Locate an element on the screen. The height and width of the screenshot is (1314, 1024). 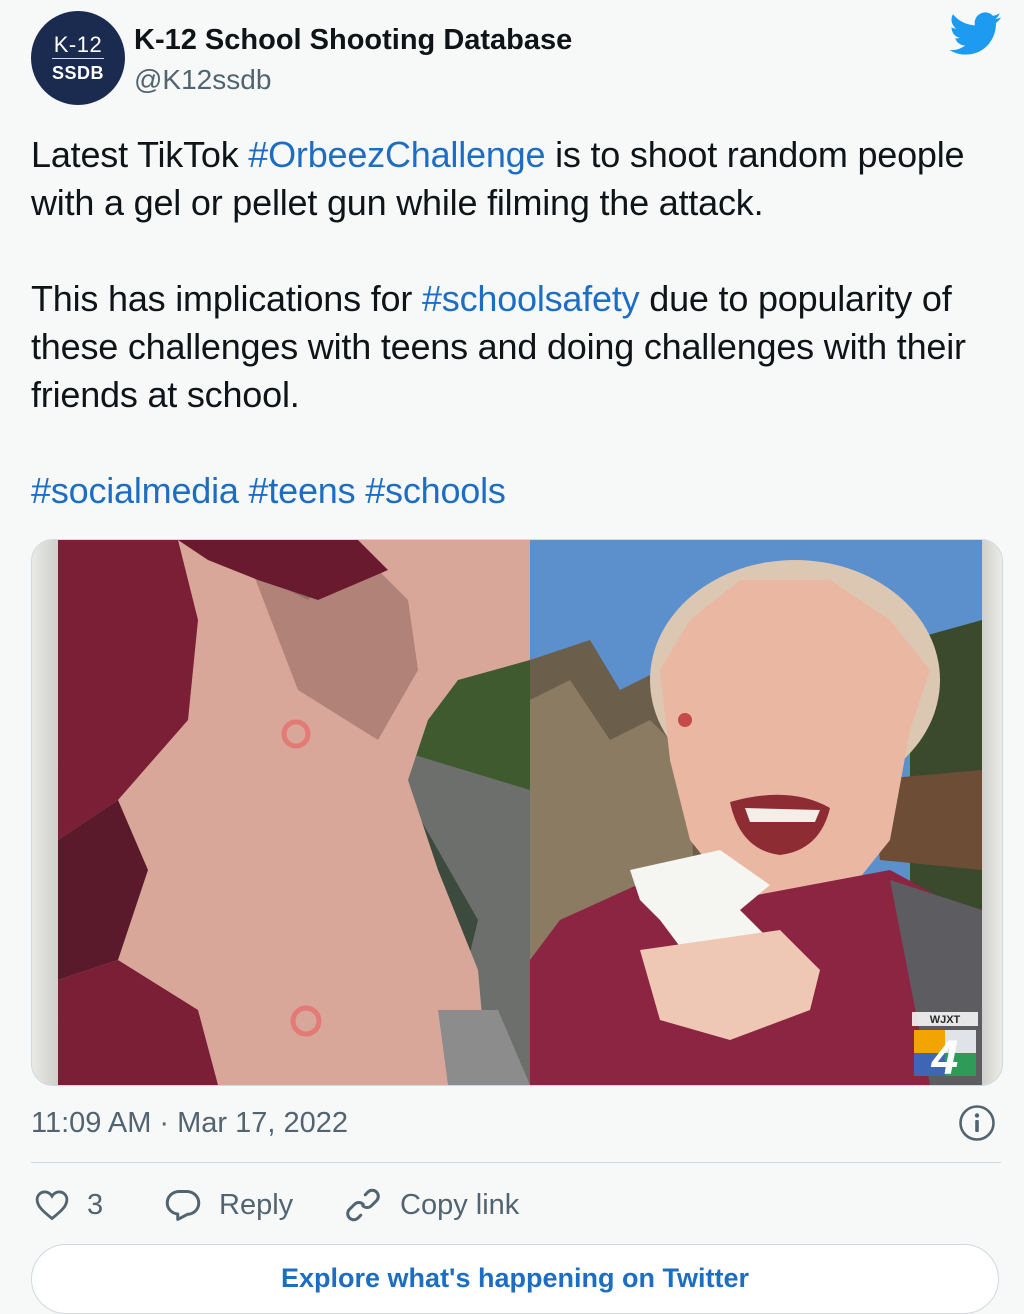
heart-icon is located at coordinates (52, 1205).